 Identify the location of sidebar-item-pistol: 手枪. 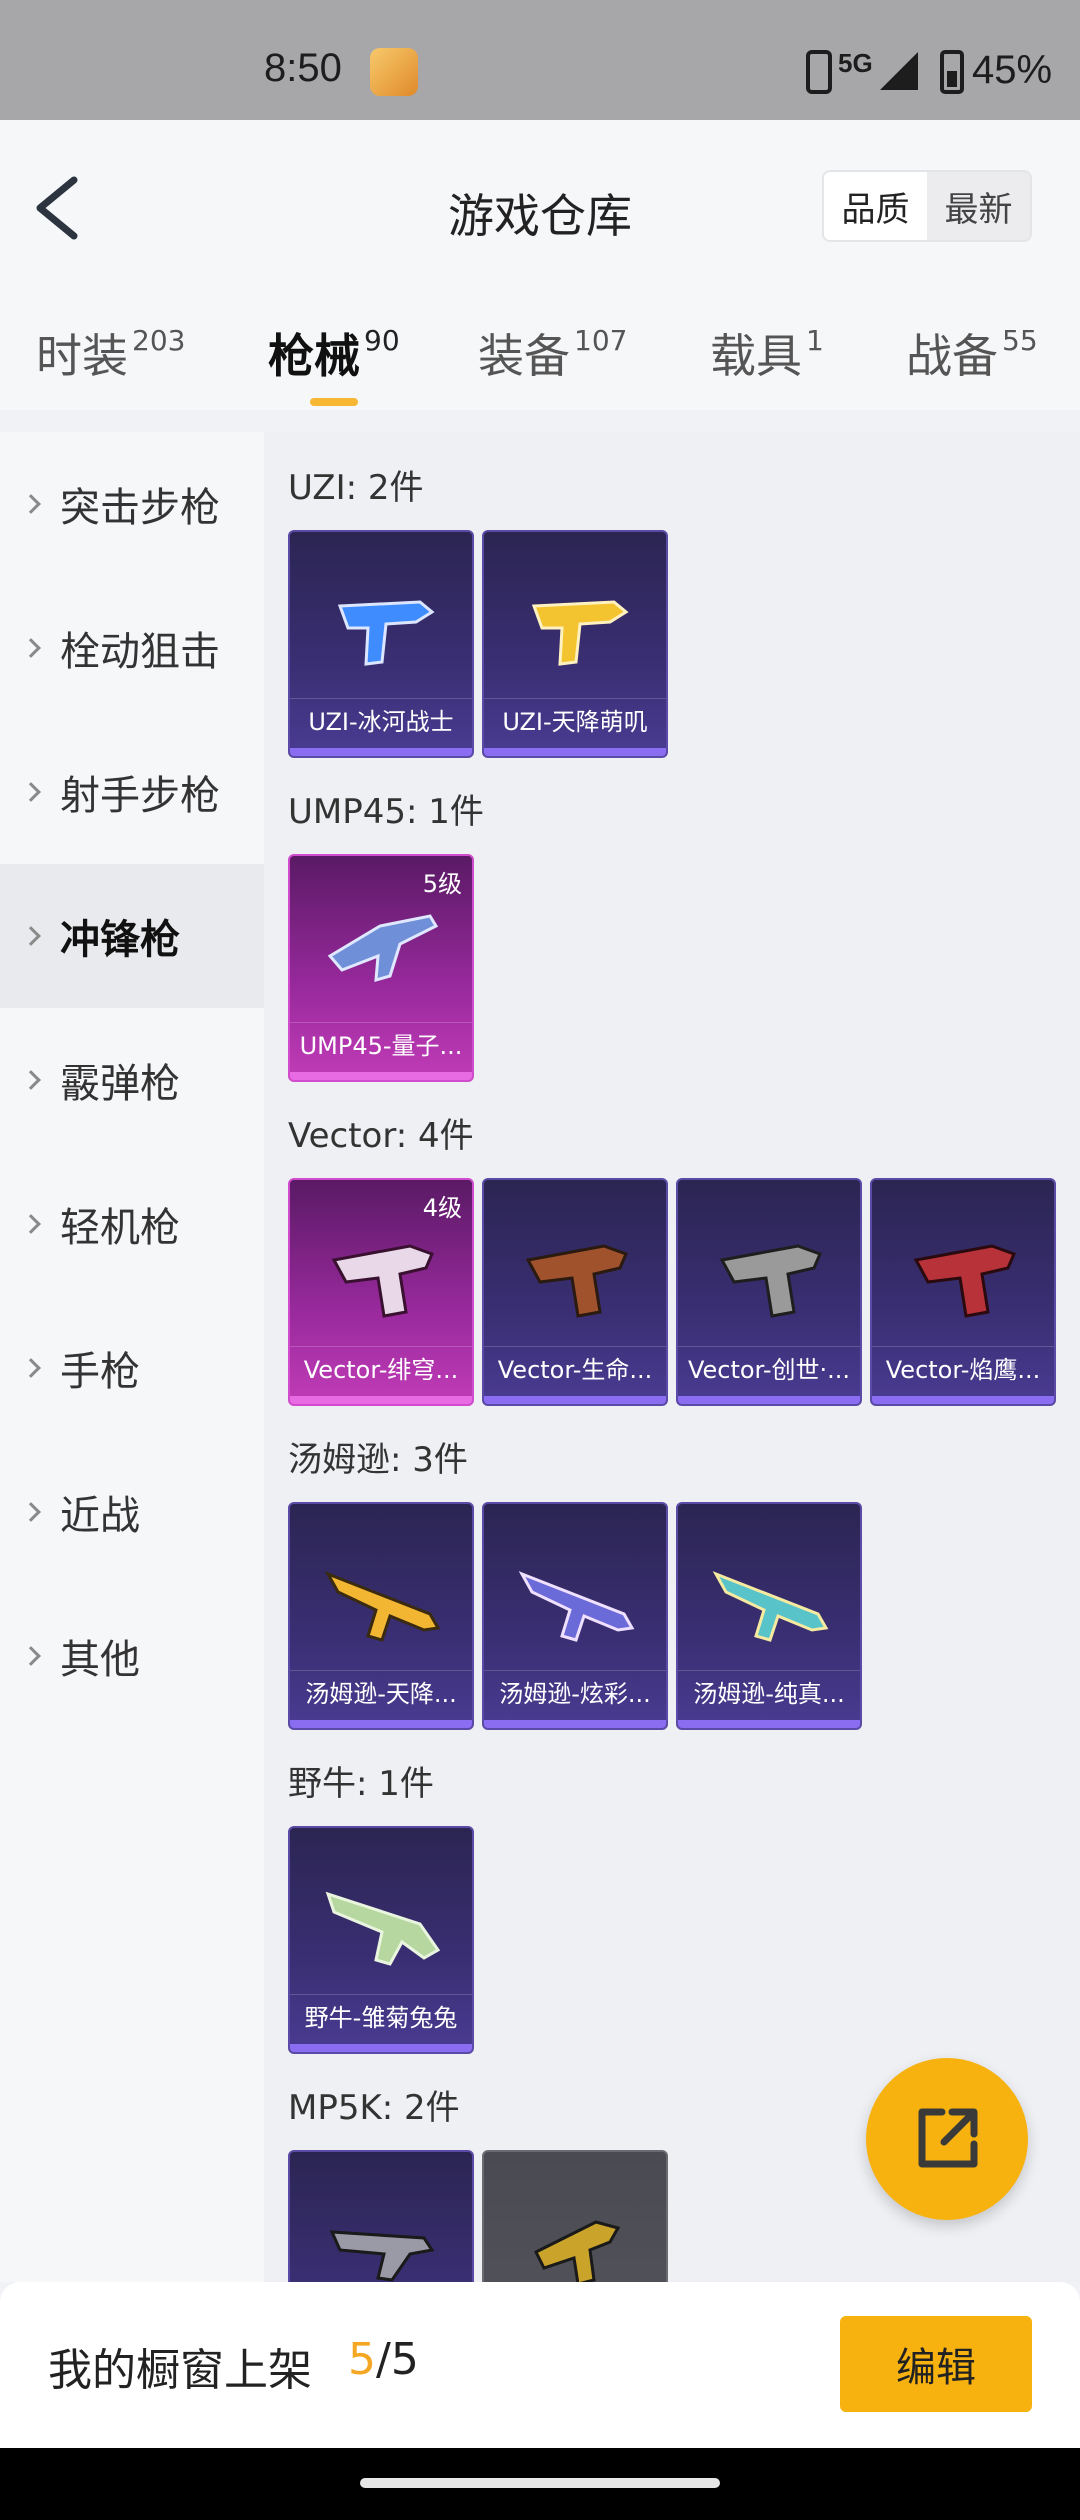
(132, 1368).